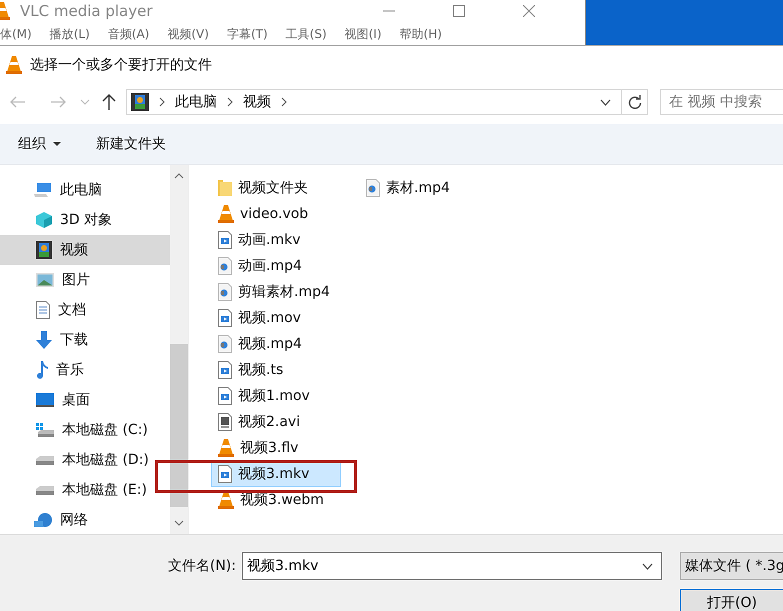 This screenshot has height=611, width=783. What do you see at coordinates (257, 102) in the screenshot?
I see `breadcrumb: 视频` at bounding box center [257, 102].